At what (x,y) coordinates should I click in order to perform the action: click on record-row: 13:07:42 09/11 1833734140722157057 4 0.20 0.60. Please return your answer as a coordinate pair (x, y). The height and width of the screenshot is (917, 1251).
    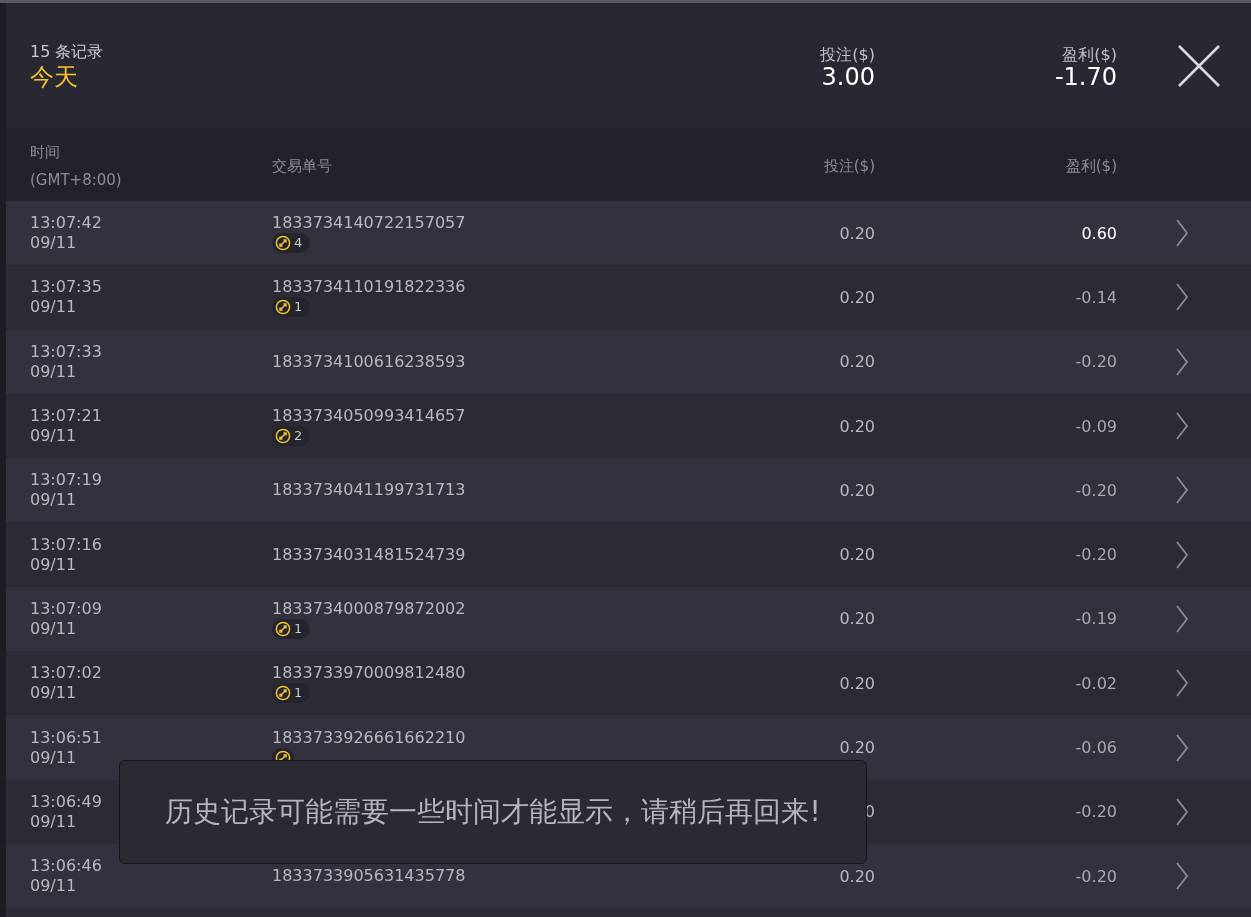
    Looking at the image, I should click on (628, 233).